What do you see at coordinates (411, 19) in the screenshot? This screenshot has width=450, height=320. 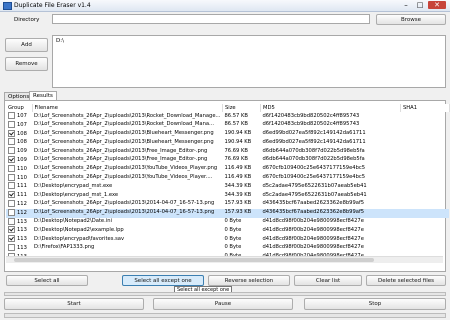 I see `browse-button: Browse` at bounding box center [411, 19].